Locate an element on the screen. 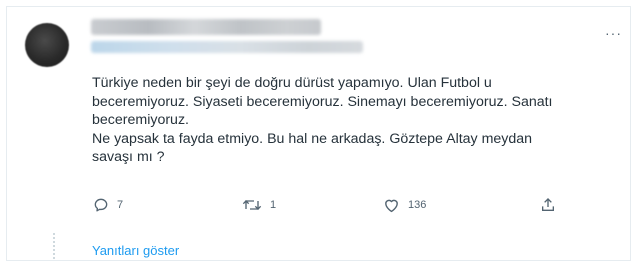  tweet-actions: 7 1 136 is located at coordinates (318, 207).